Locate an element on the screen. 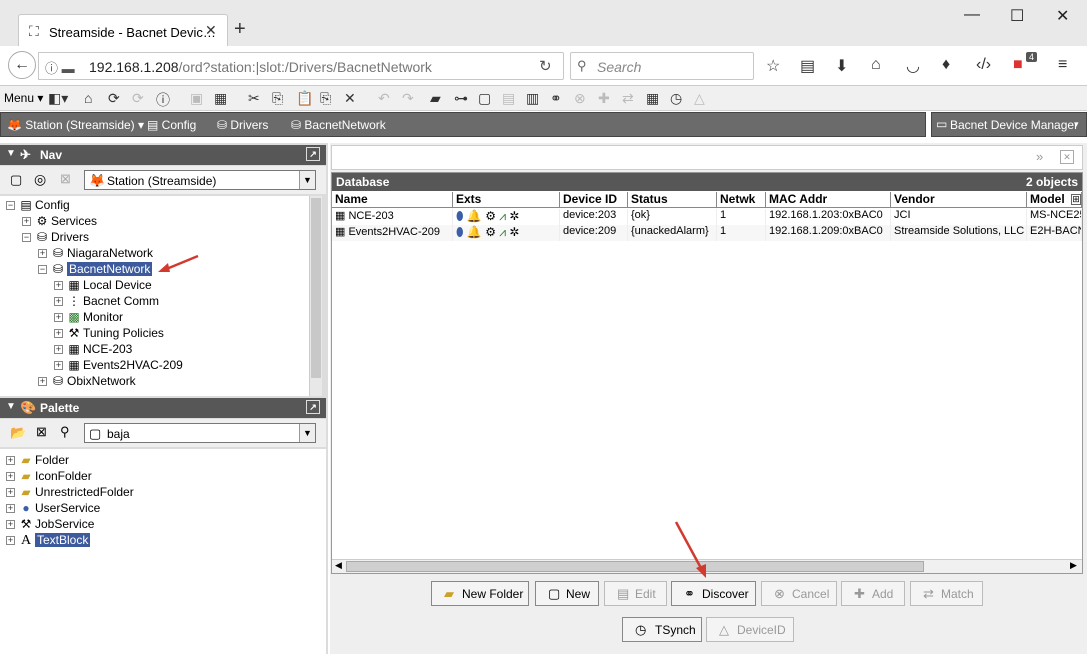  developer-icon: ‹/› is located at coordinates (983, 65).